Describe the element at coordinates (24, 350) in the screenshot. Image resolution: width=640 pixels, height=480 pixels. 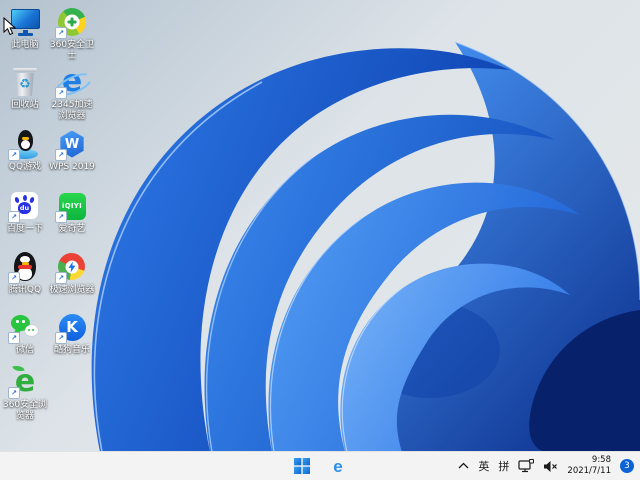
I see `desktop-icon-label: 微信` at that location.